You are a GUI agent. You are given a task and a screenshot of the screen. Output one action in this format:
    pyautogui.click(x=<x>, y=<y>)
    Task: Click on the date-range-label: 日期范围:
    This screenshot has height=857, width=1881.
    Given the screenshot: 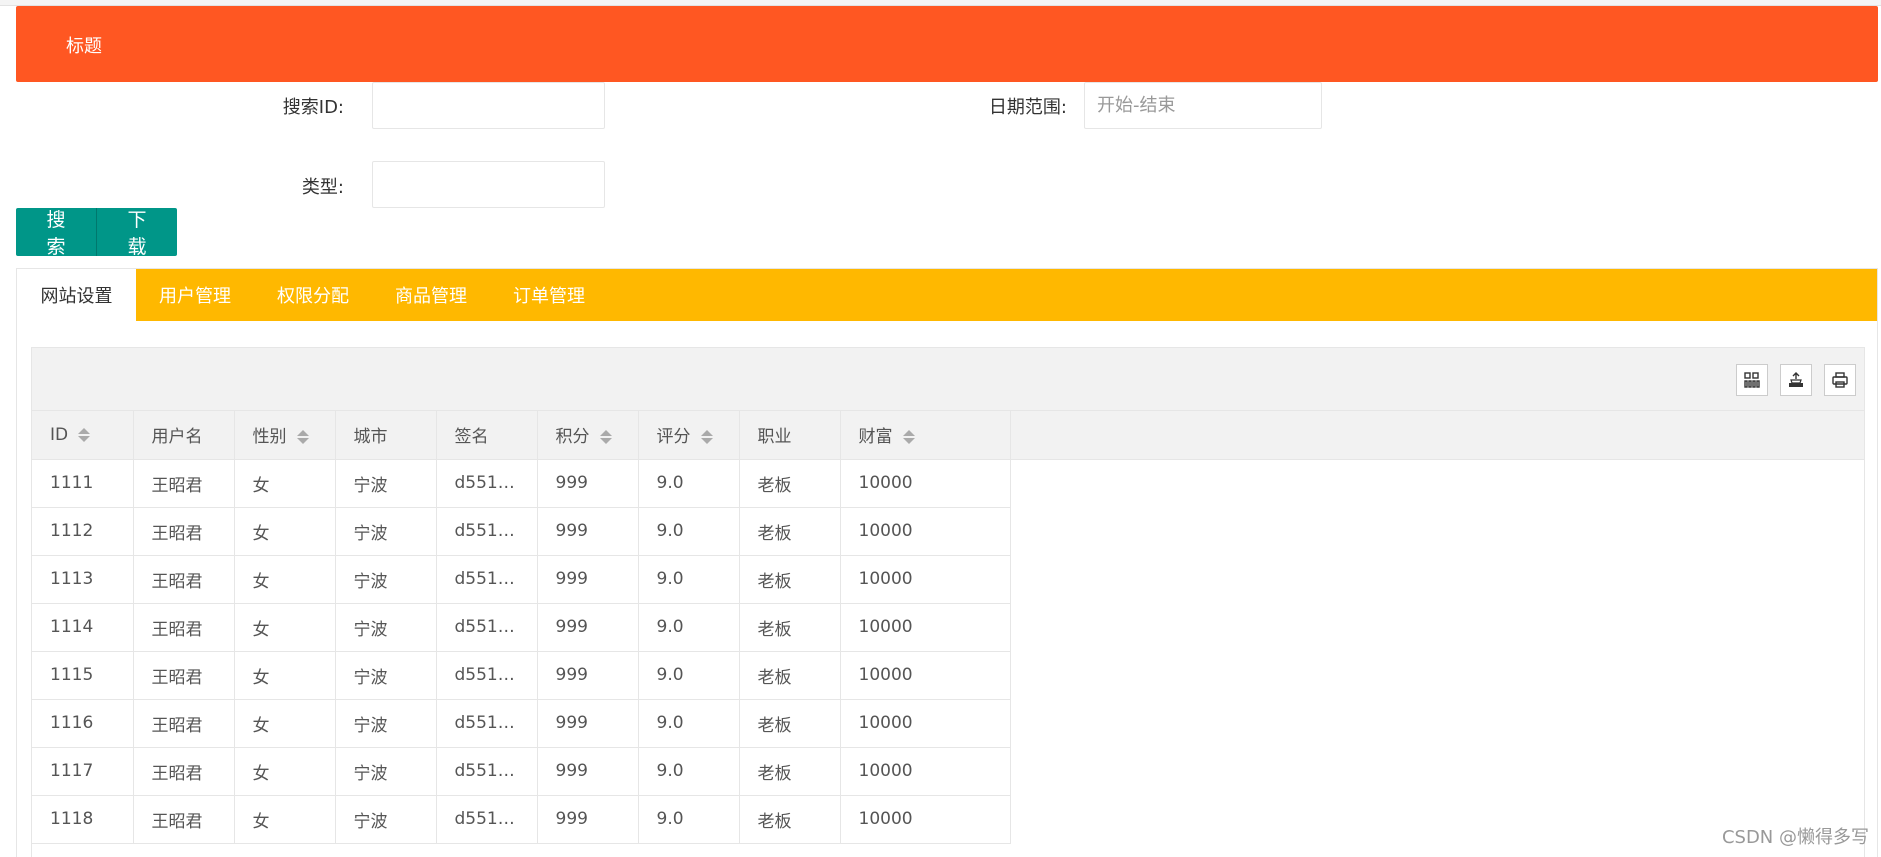 What is the action you would take?
    pyautogui.click(x=1027, y=107)
    